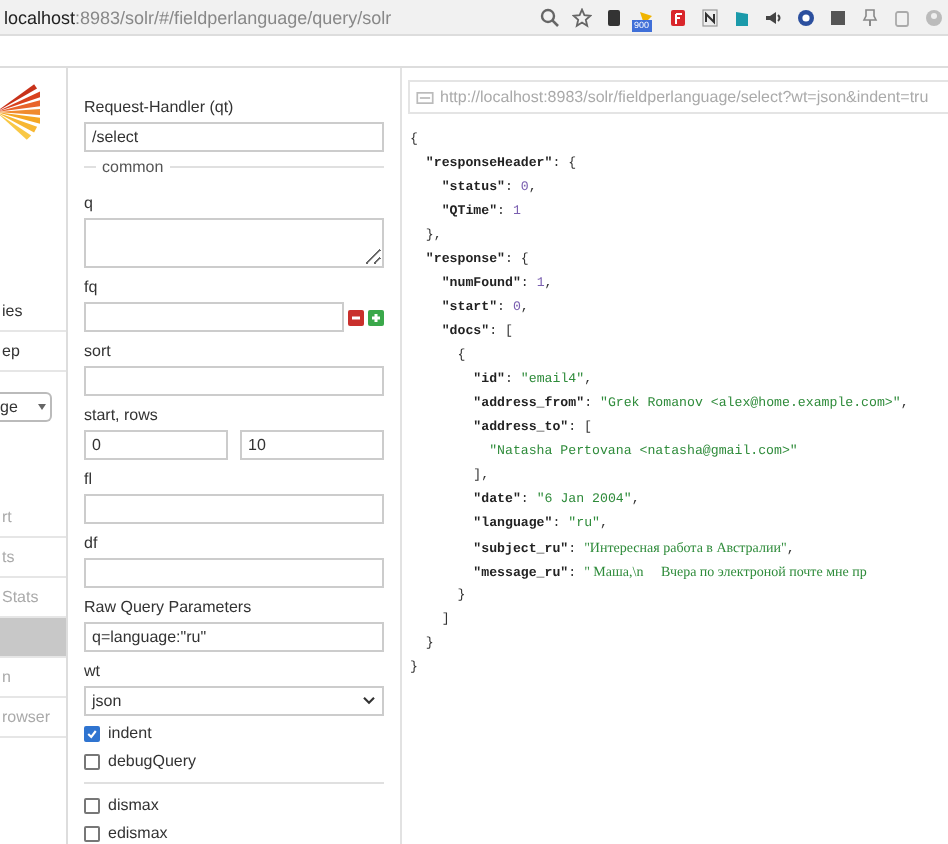 The height and width of the screenshot is (844, 948). What do you see at coordinates (88, 480) in the screenshot?
I see `field-label: fl` at bounding box center [88, 480].